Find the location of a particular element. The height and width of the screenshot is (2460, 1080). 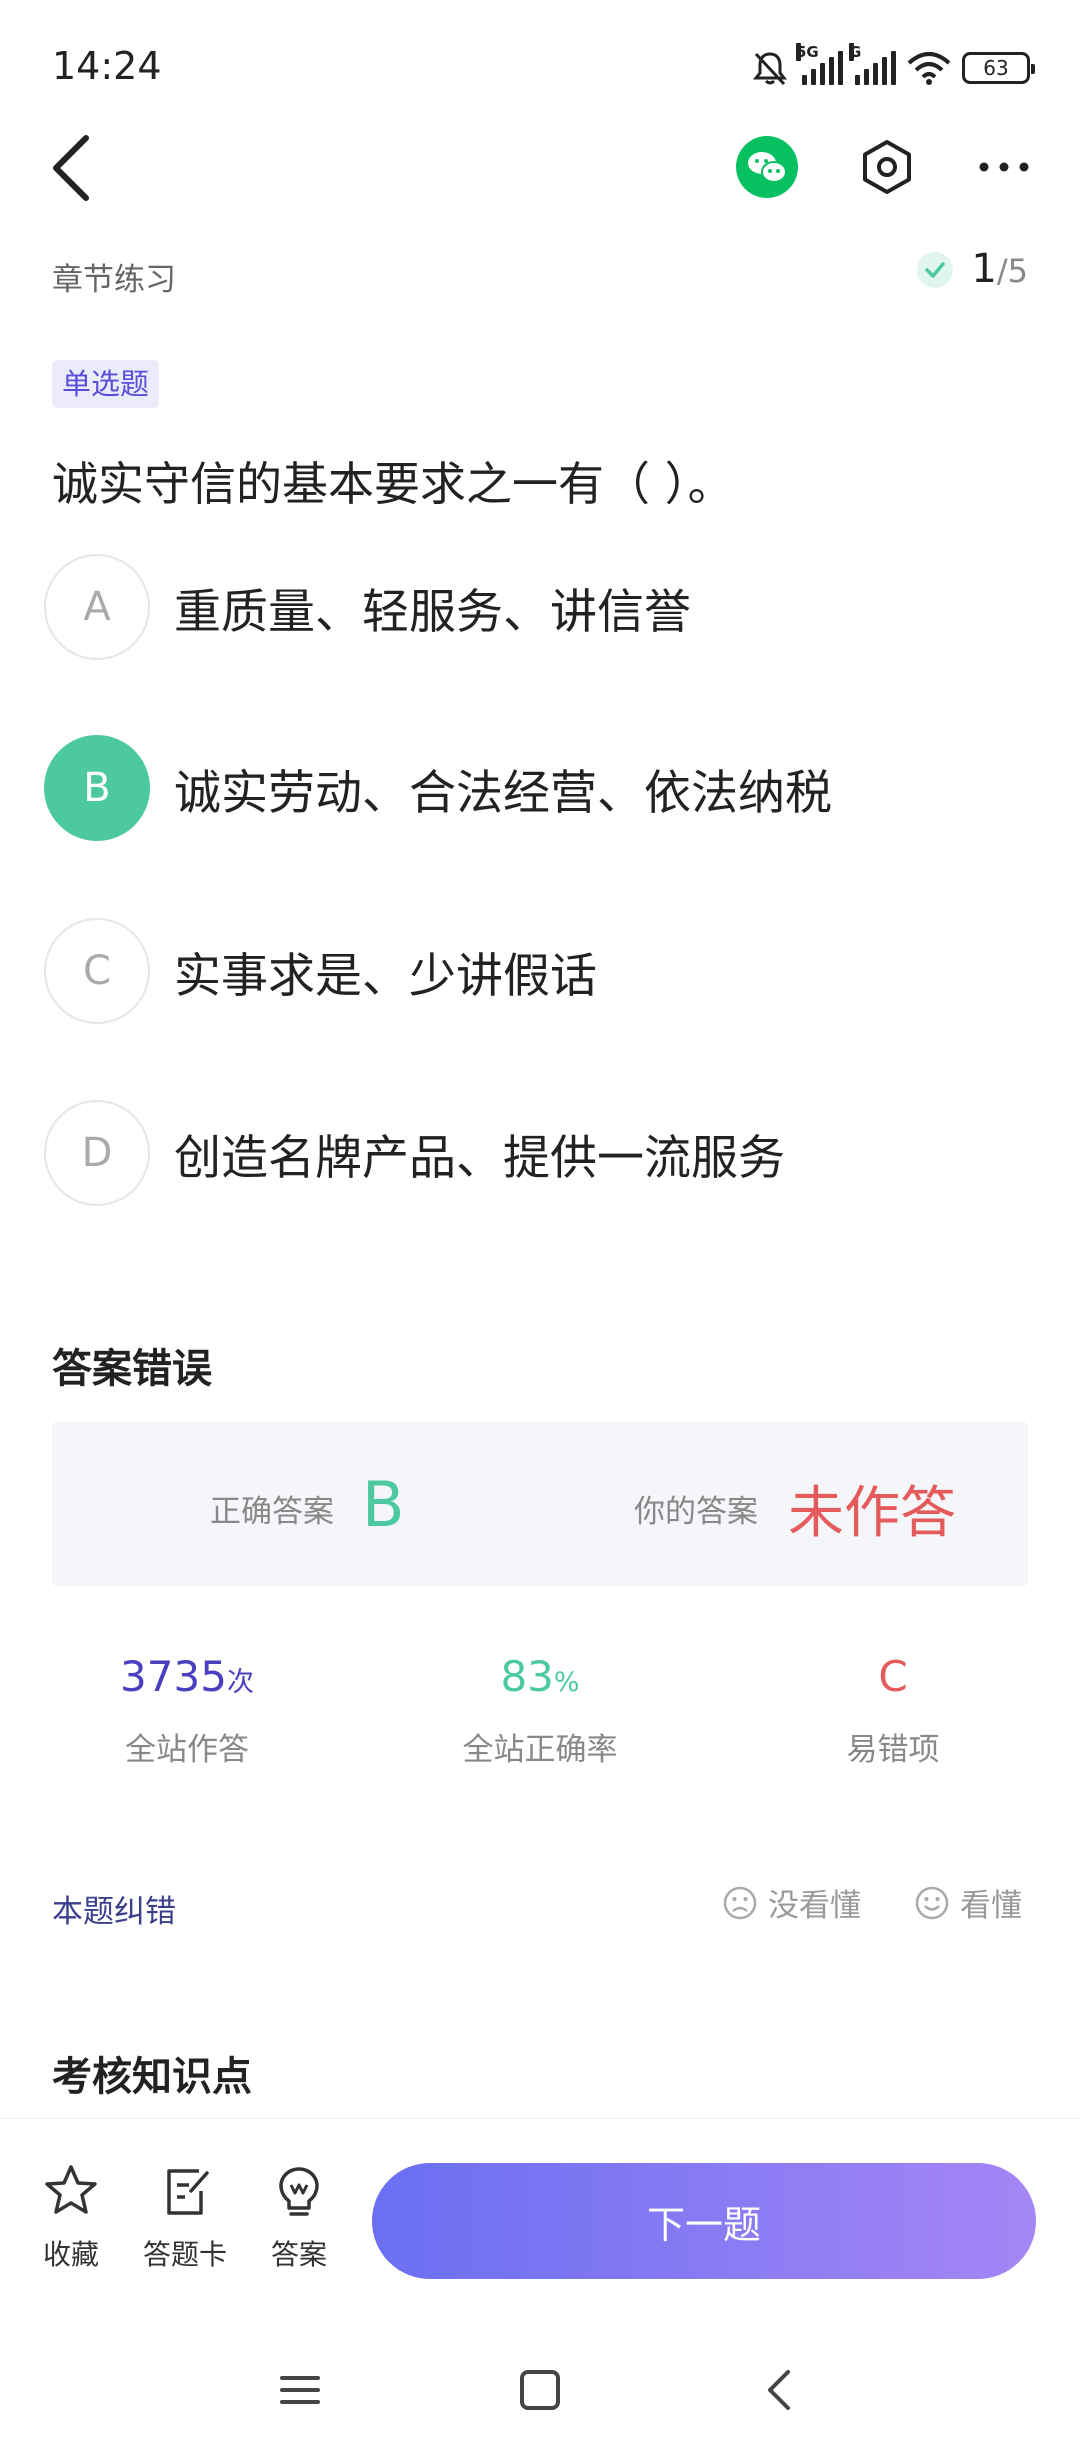

option-letter: A is located at coordinates (97, 607).